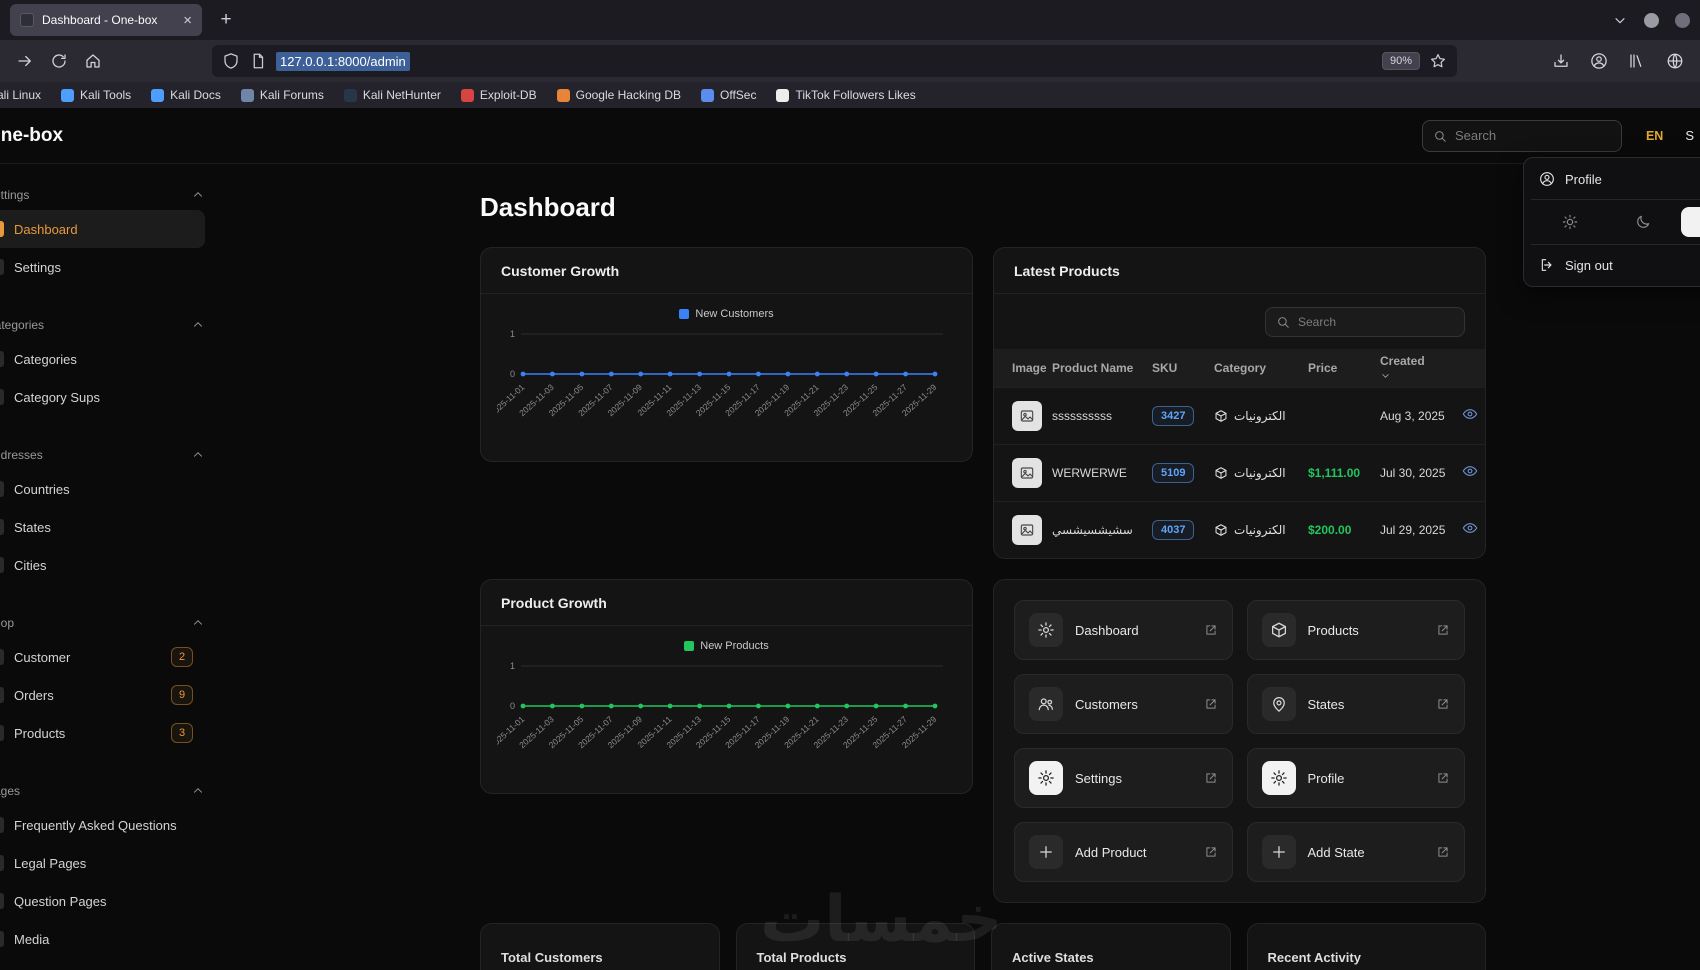 This screenshot has height=970, width=1700. I want to click on plus-icon, so click(1278, 852).